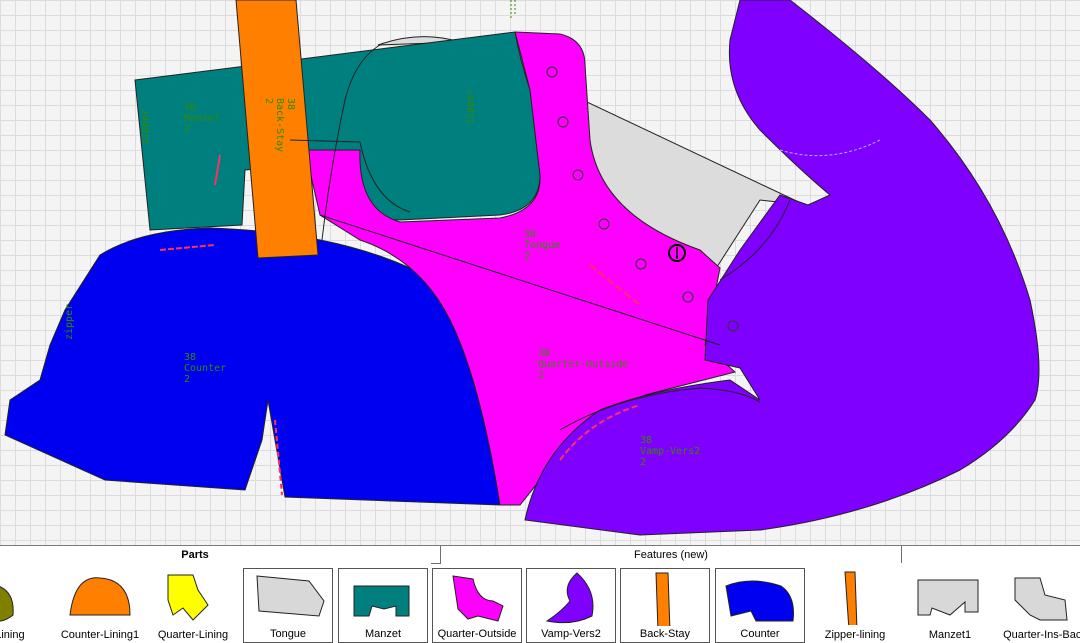 The height and width of the screenshot is (643, 1080). I want to click on snap-marker, so click(513, 9).